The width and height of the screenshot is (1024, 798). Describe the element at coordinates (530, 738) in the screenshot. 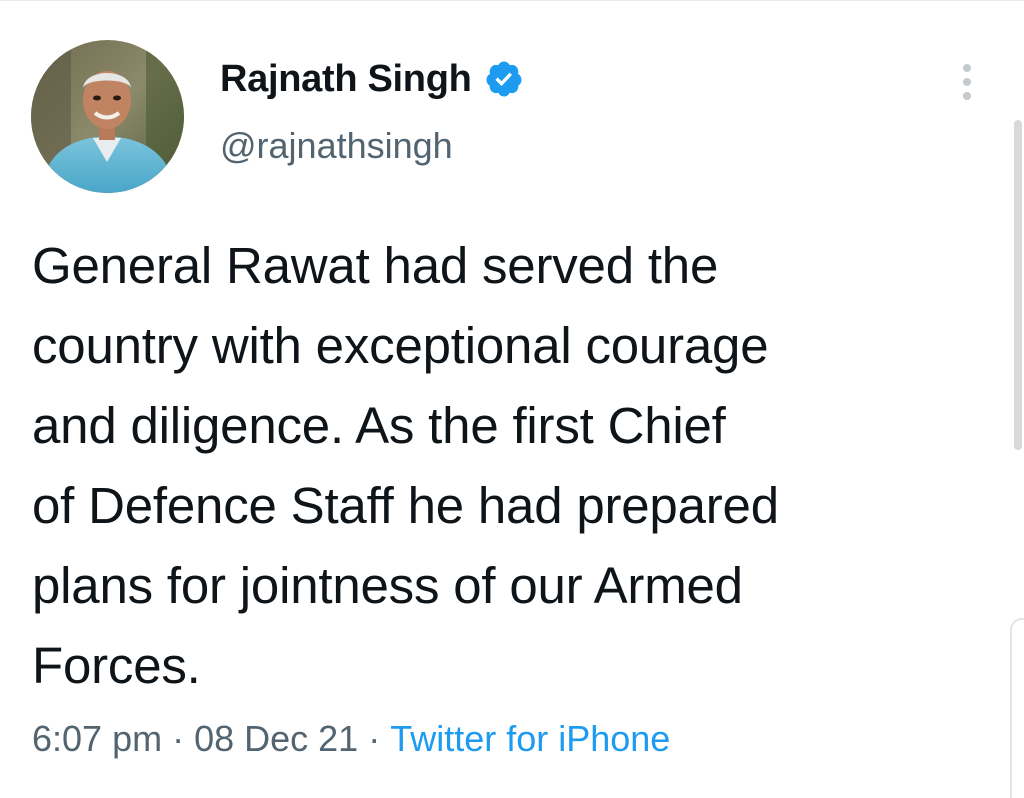

I see `tweet-source-link: Twitter for iPhone` at that location.